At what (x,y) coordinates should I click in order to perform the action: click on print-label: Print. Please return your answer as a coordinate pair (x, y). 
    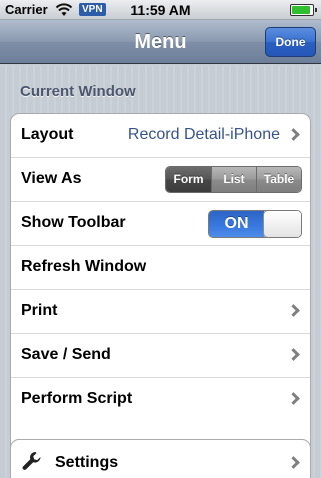
    Looking at the image, I should click on (39, 310).